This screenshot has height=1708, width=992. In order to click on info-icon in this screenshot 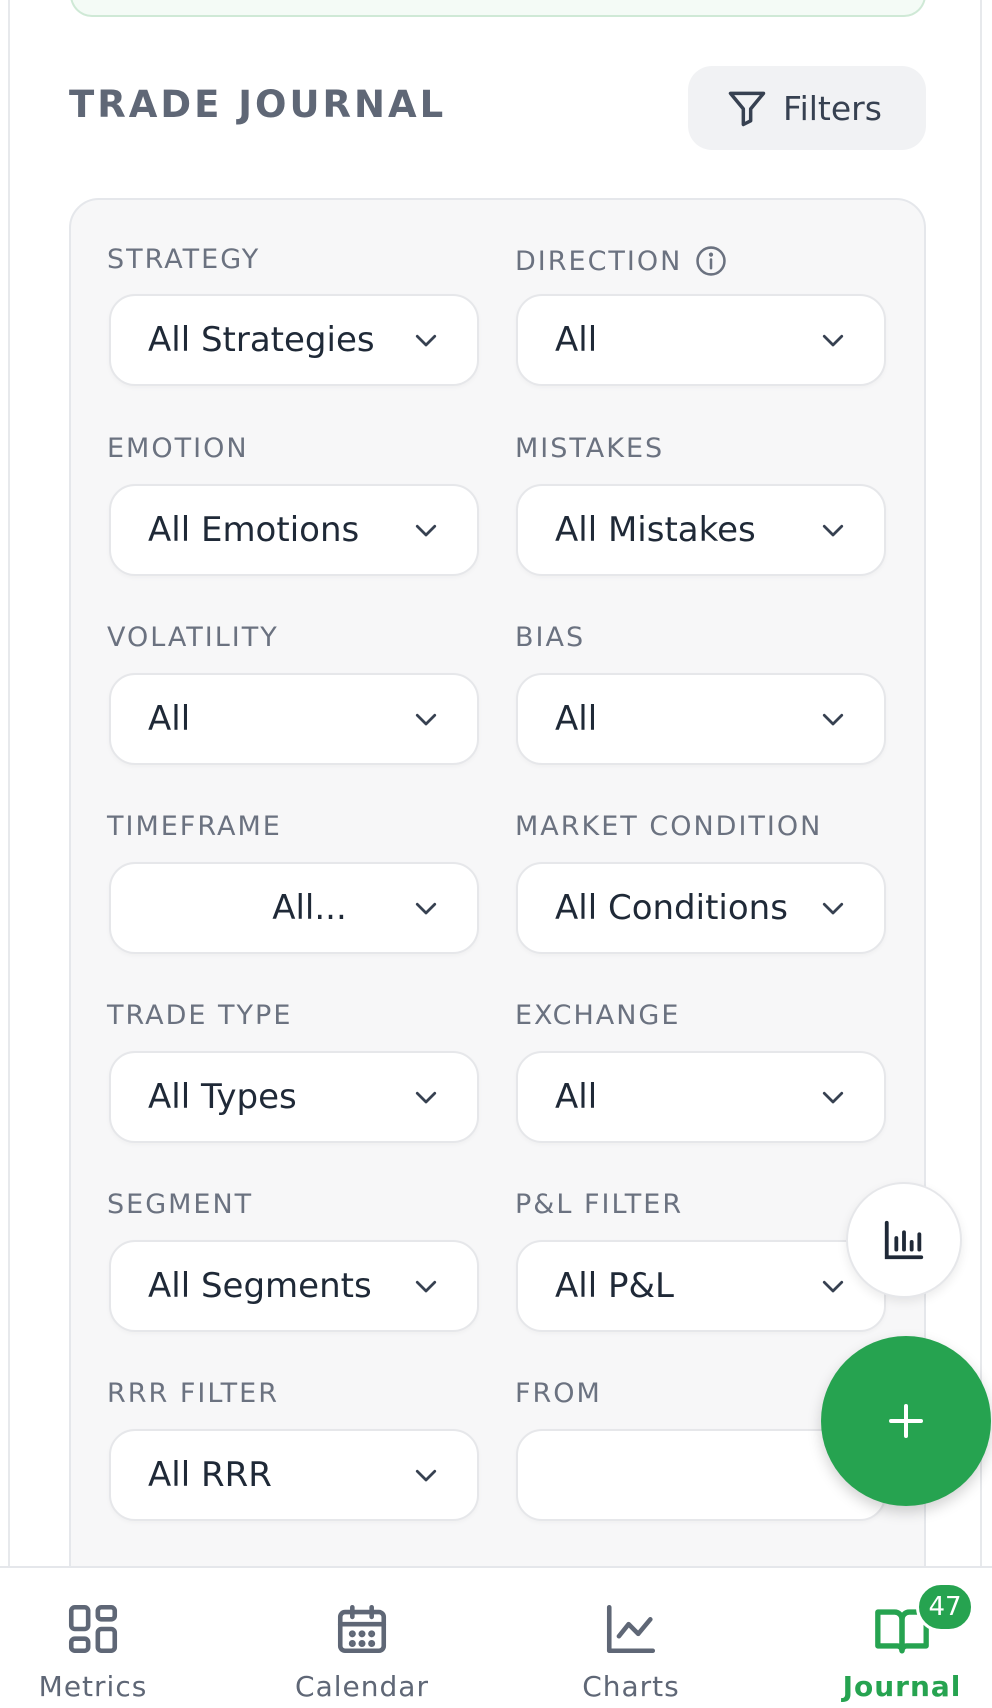, I will do `click(711, 261)`.